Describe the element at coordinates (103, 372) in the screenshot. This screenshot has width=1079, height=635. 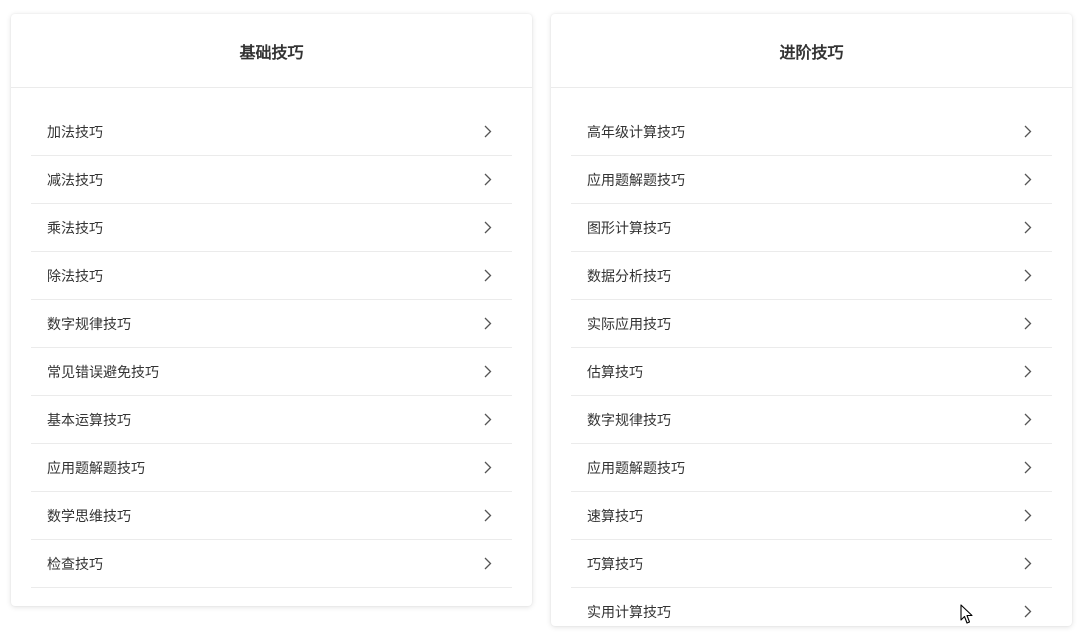
I see `list-item-label: 常见错误避免技巧` at that location.